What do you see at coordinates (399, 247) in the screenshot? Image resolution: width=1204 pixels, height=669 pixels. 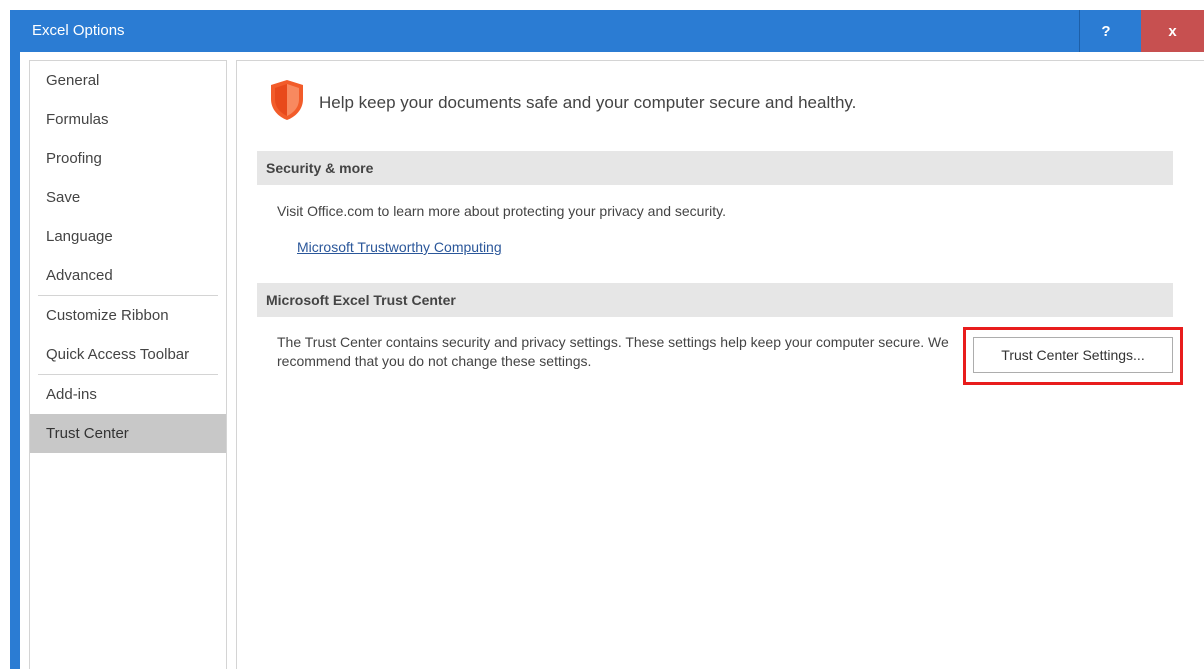 I see `trustworthy-computing-link: Microsoft Trustworthy Computing` at bounding box center [399, 247].